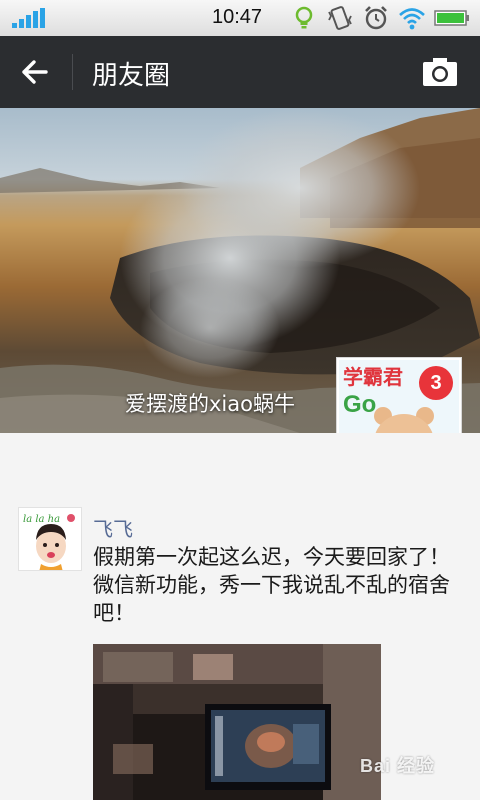 Image resolution: width=480 pixels, height=800 pixels. Describe the element at coordinates (240, 72) in the screenshot. I see `nav-bar: 朋友圈` at that location.